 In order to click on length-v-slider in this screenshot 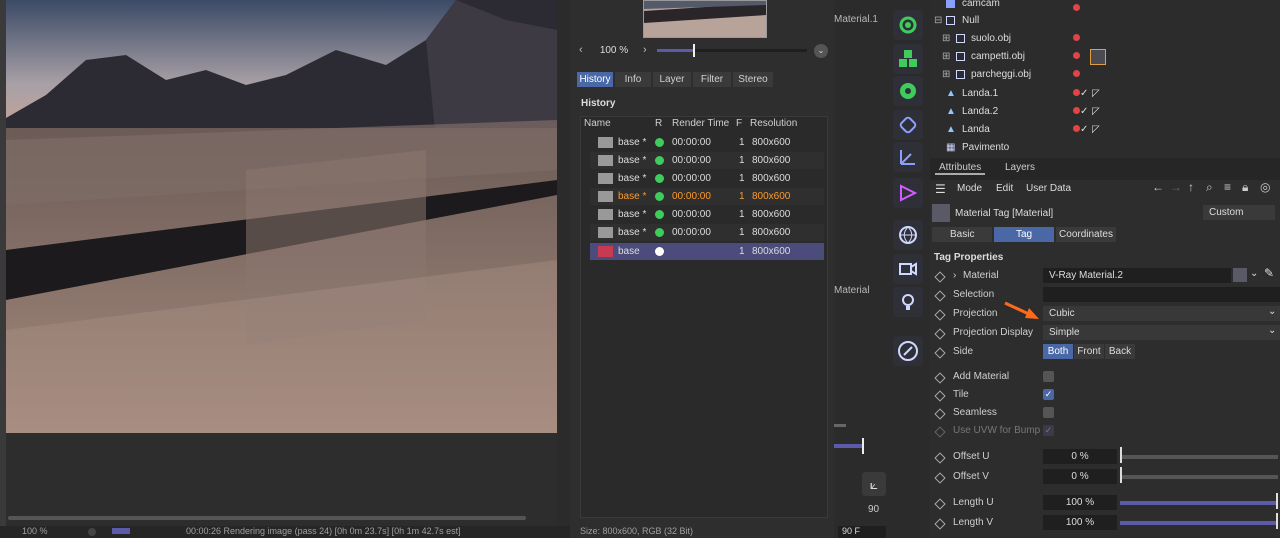, I will do `click(1198, 523)`.